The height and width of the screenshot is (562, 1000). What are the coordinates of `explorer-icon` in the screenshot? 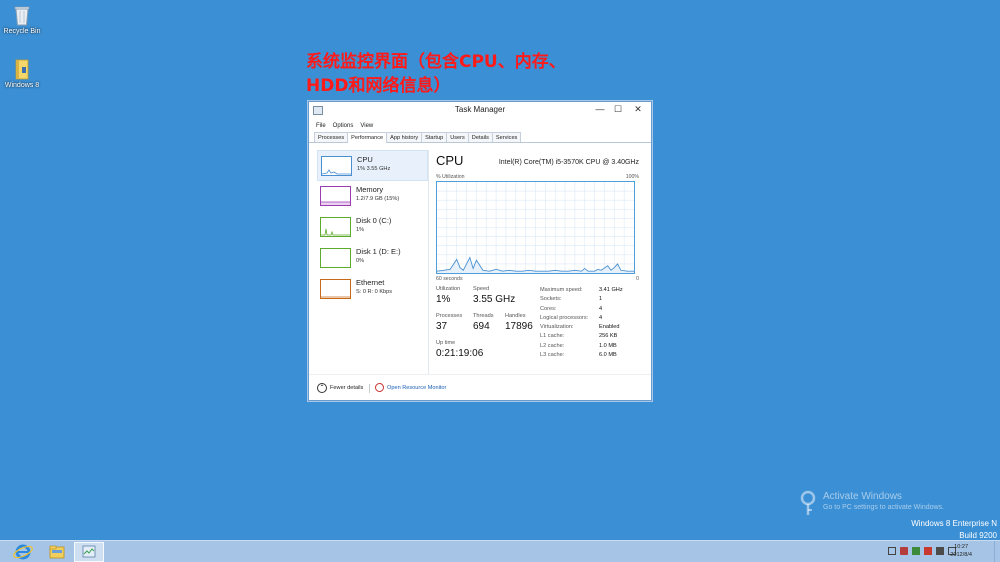 It's located at (57, 552).